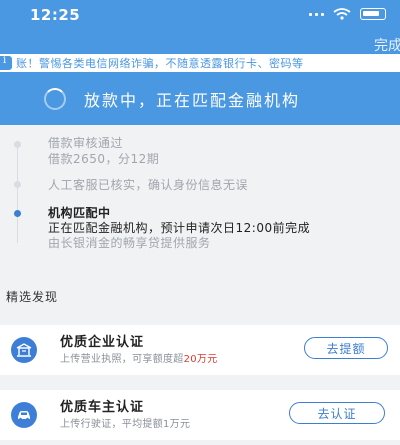  Describe the element at coordinates (86, 143) in the screenshot. I see `timeline-step-1-title: 借款审核通过` at that location.